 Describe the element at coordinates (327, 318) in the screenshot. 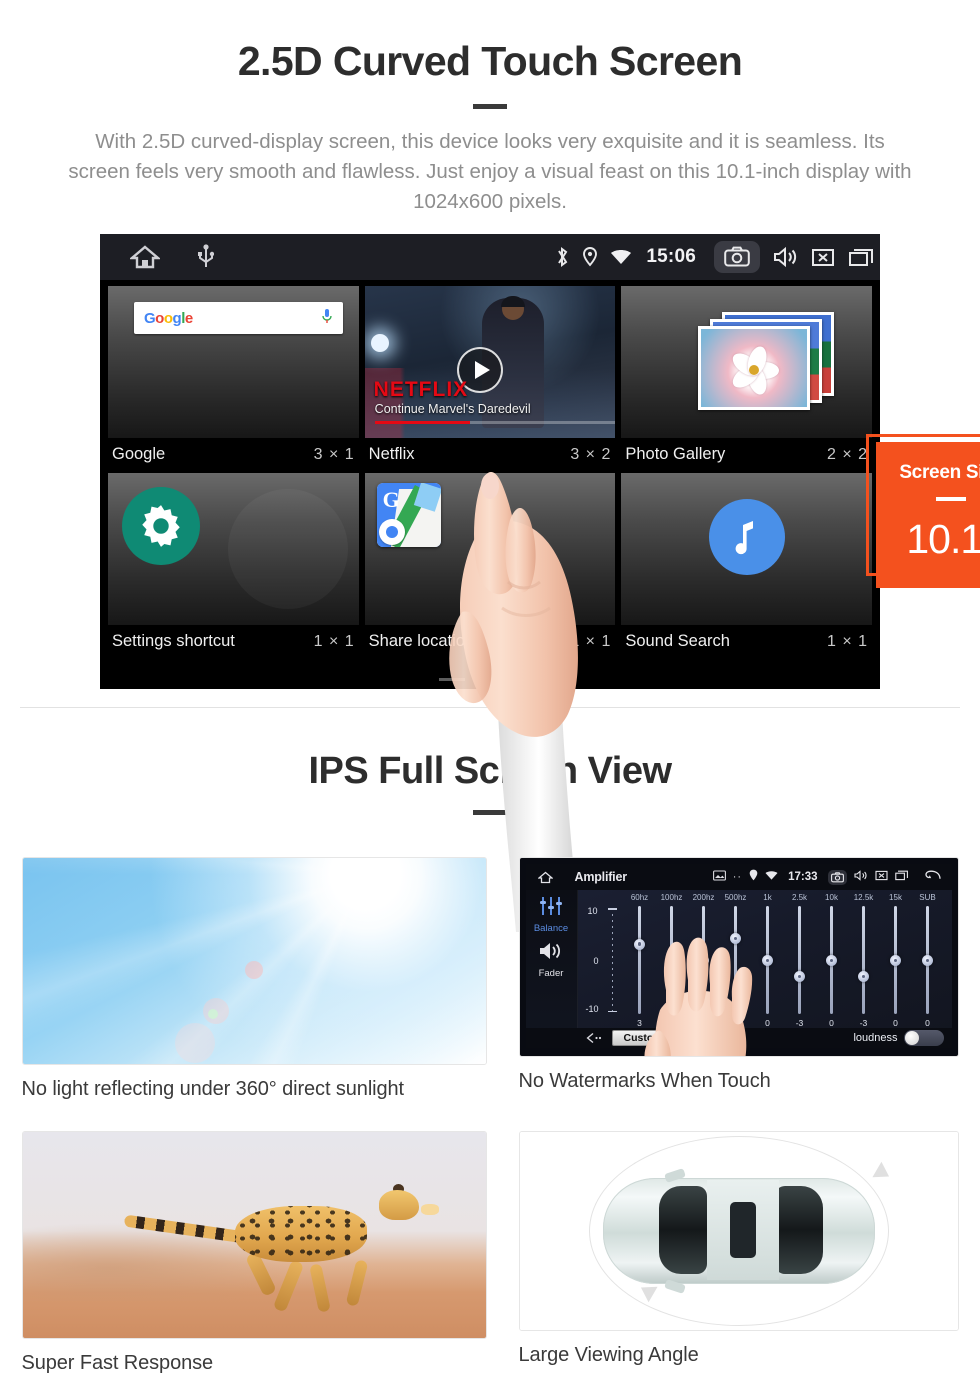

I see `microphone-icon` at that location.